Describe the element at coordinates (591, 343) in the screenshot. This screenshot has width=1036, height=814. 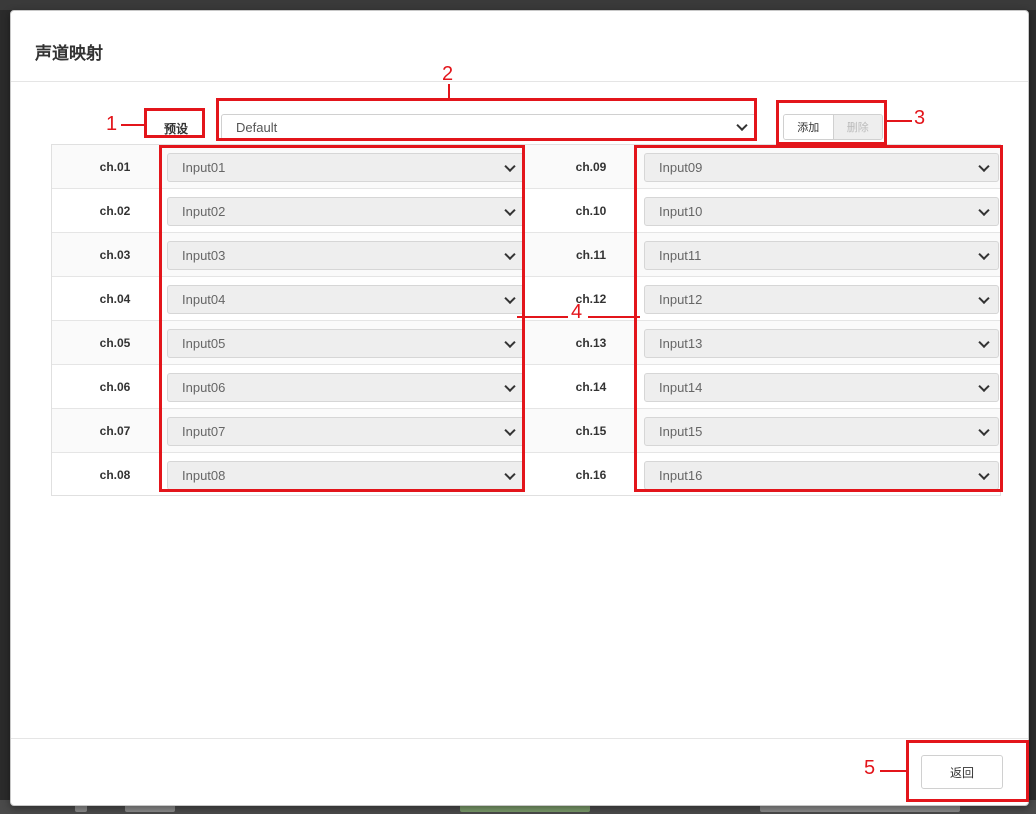
I see `channel-label: ch.13` at that location.